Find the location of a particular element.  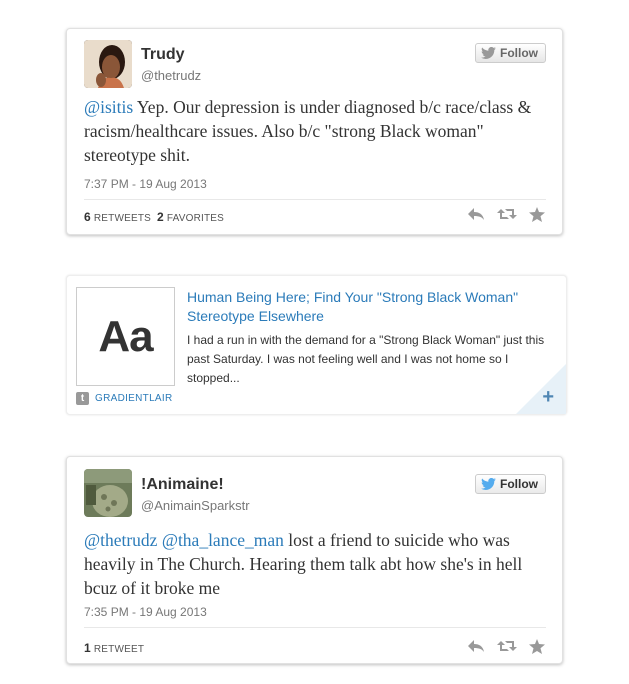

corner-fold-icon is located at coordinates (541, 389).